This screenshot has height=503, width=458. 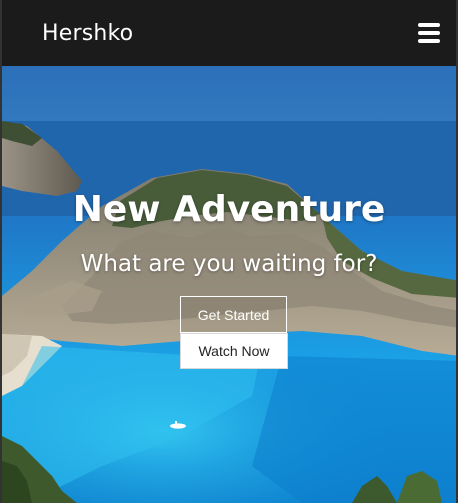 What do you see at coordinates (229, 264) in the screenshot?
I see `hero-subtitle: What are you waiting for?` at bounding box center [229, 264].